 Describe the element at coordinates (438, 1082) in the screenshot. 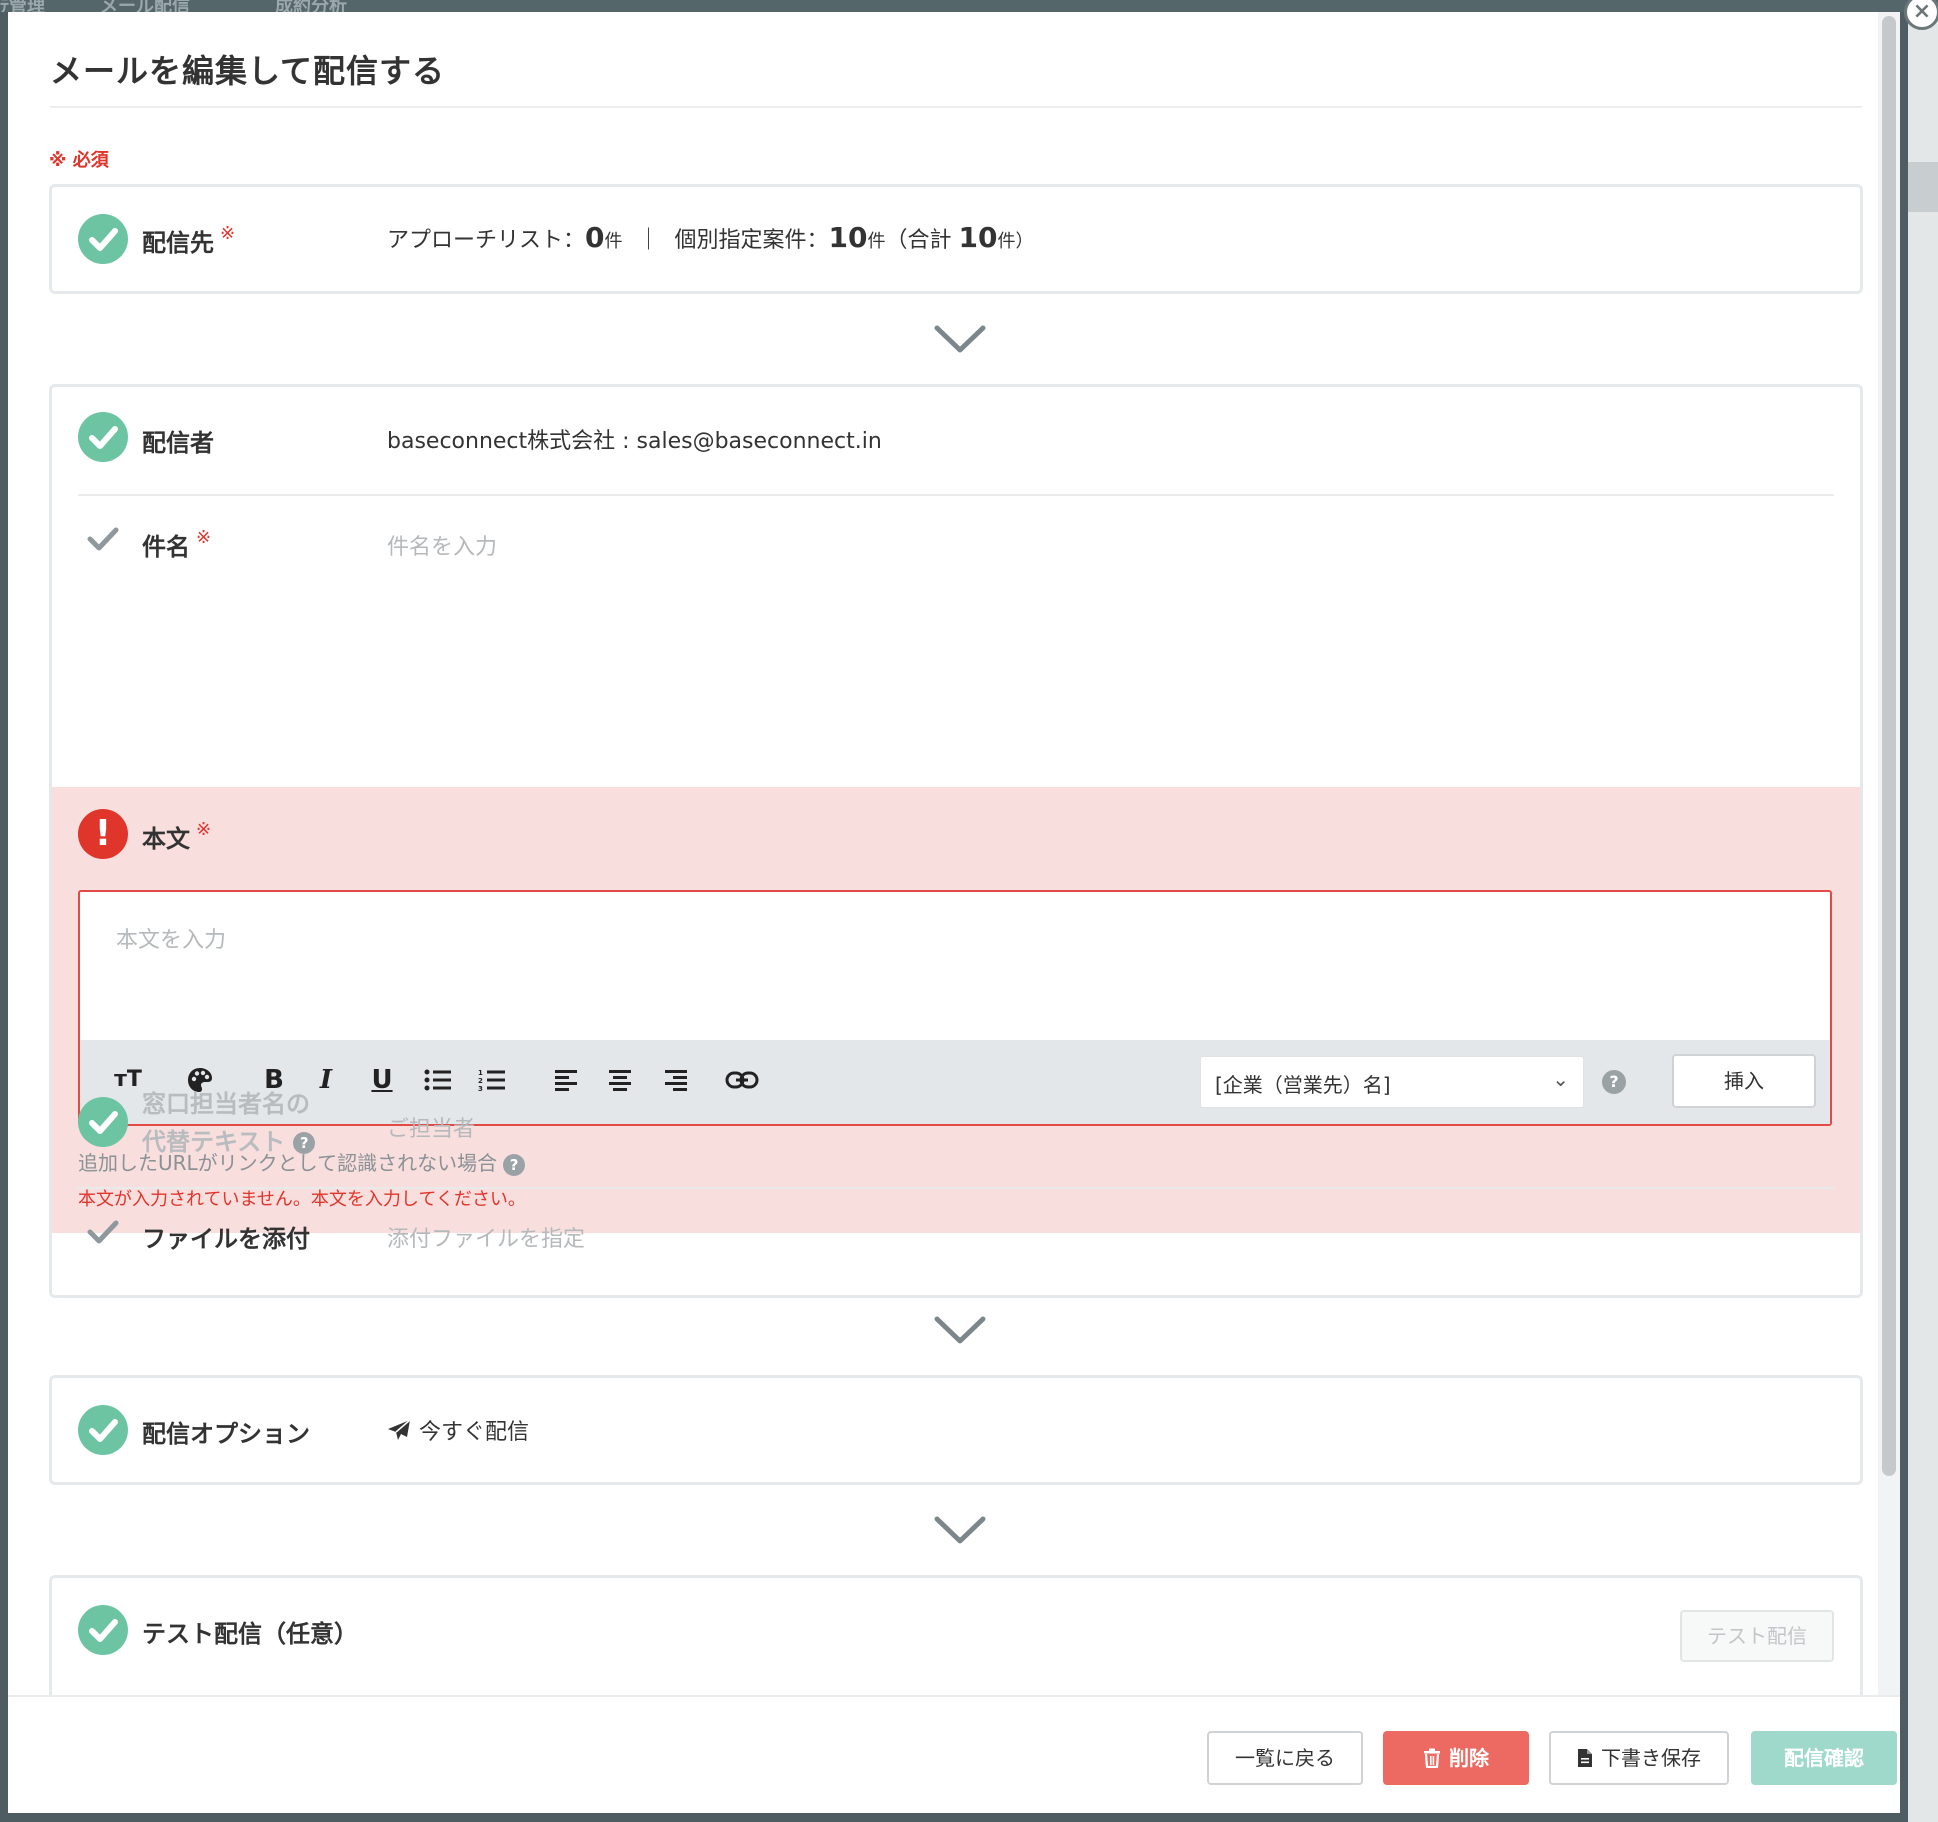

I see `bullet-list-icon` at that location.